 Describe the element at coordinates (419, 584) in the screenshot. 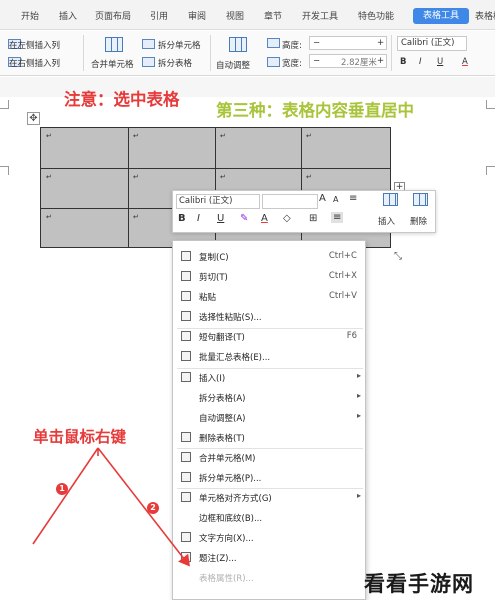

I see `watermark-logo: 看看手游网` at that location.